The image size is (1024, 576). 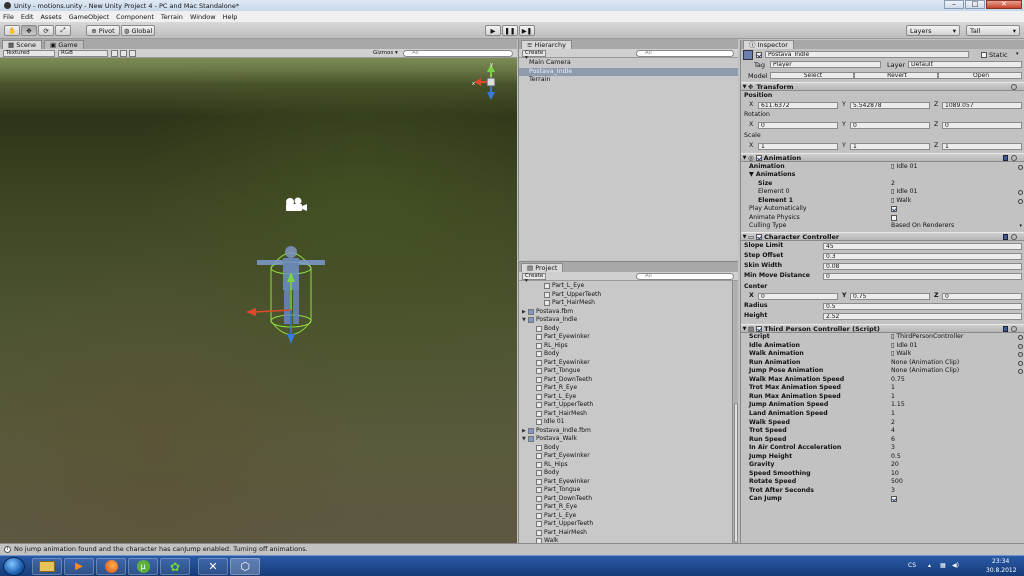 I want to click on project-scroll-thumb, so click(x=736, y=473).